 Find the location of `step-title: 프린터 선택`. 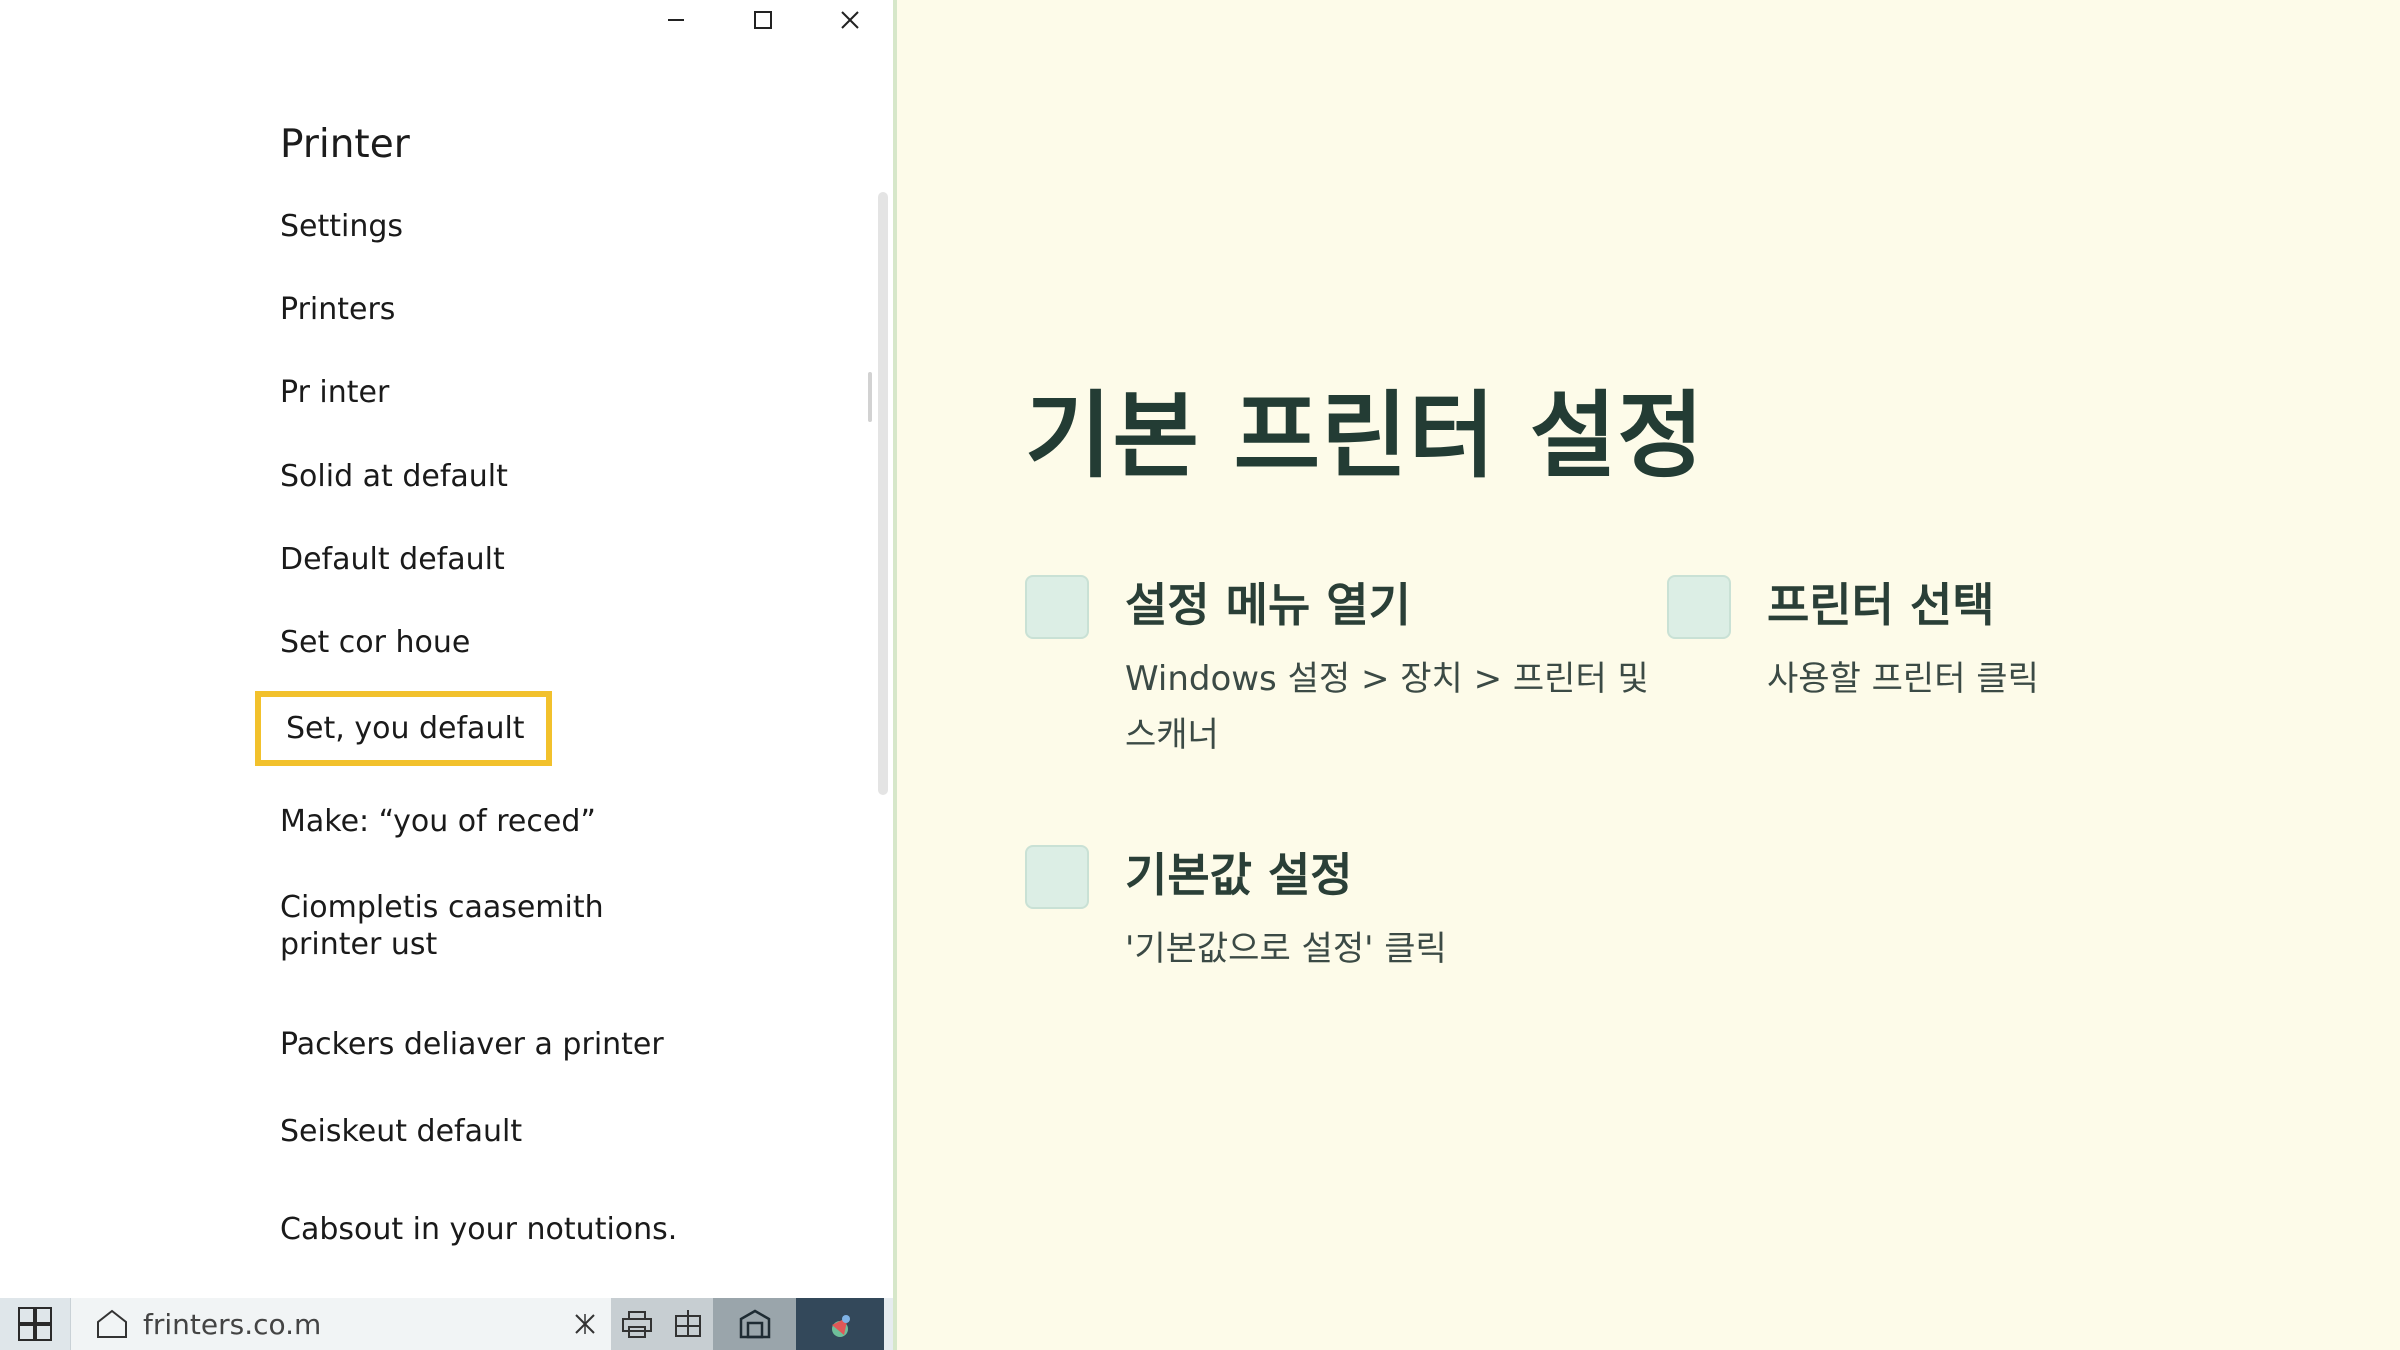

step-title: 프린터 선택 is located at coordinates (1881, 605).